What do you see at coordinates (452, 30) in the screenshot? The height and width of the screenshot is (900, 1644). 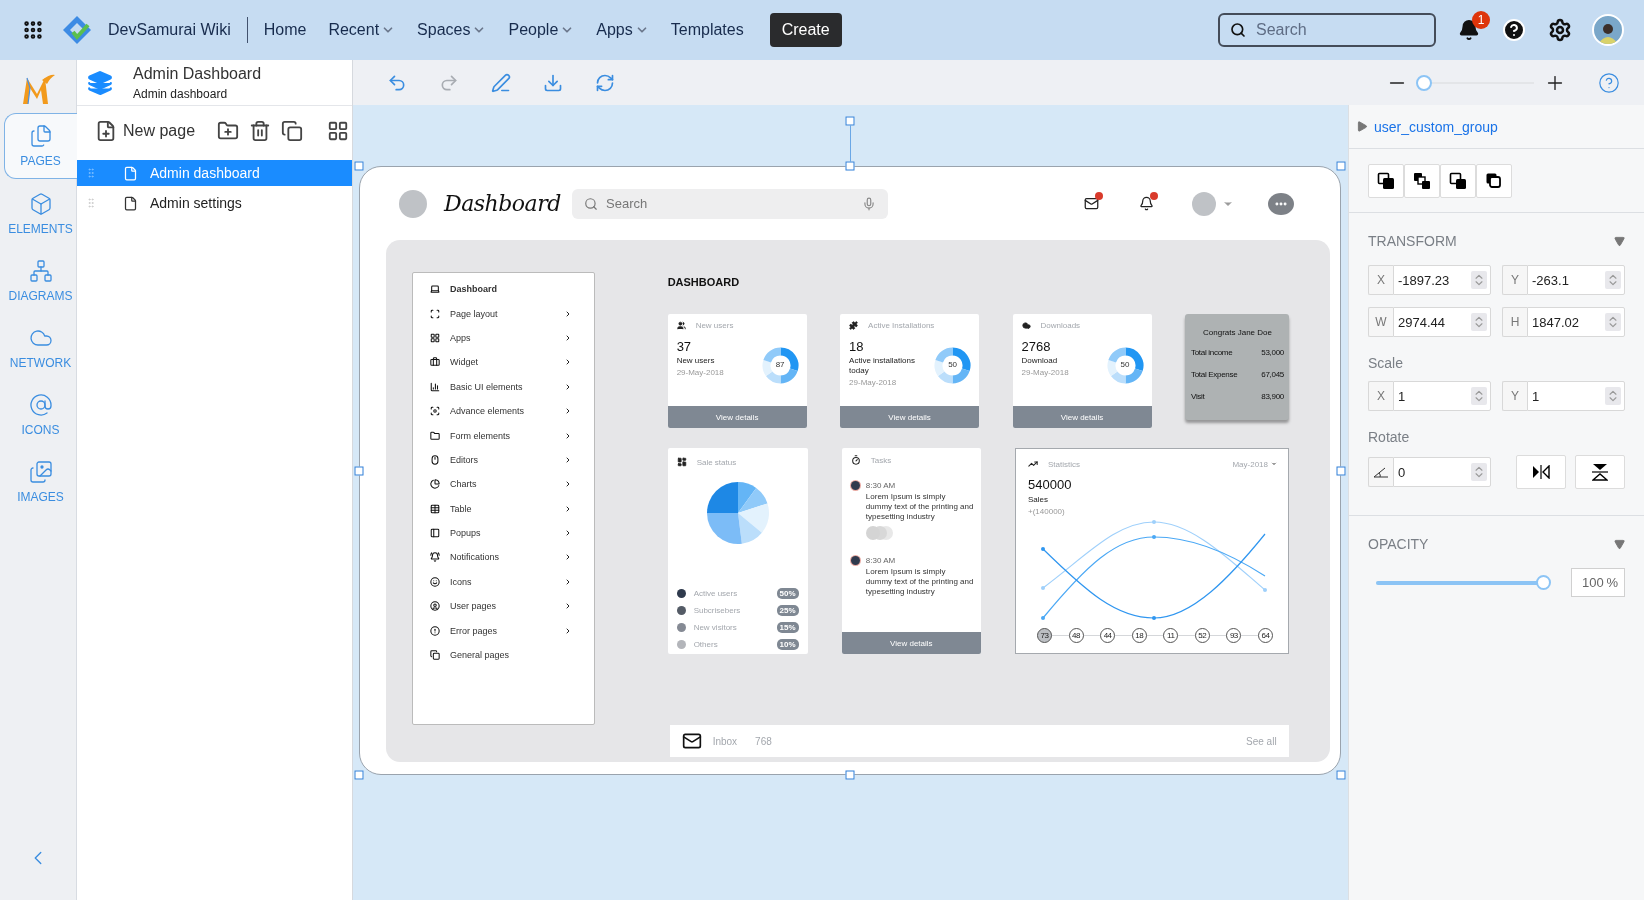 I see `nav-item: Spaces` at bounding box center [452, 30].